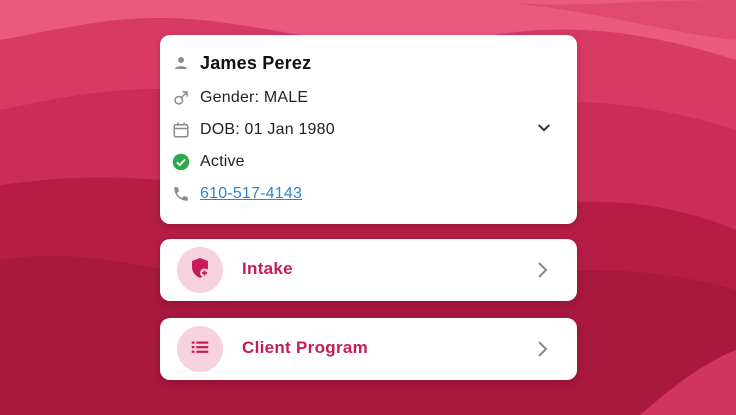 The height and width of the screenshot is (415, 736). I want to click on list-icon, so click(200, 349).